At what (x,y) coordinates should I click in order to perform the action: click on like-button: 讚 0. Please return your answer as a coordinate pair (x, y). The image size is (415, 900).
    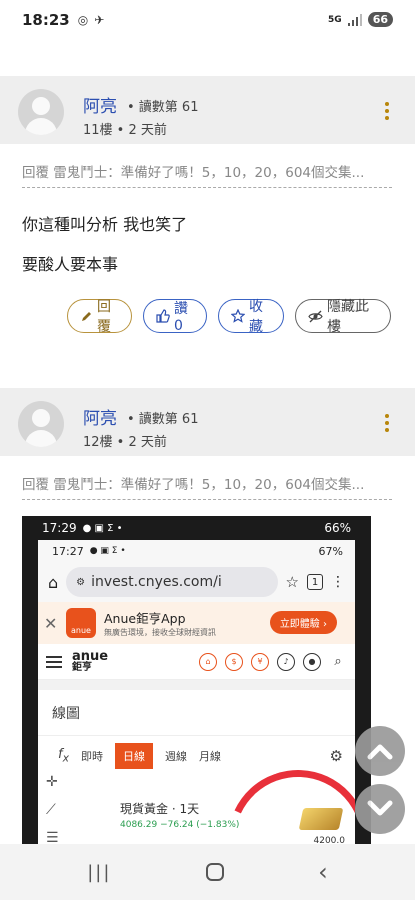
    Looking at the image, I should click on (175, 316).